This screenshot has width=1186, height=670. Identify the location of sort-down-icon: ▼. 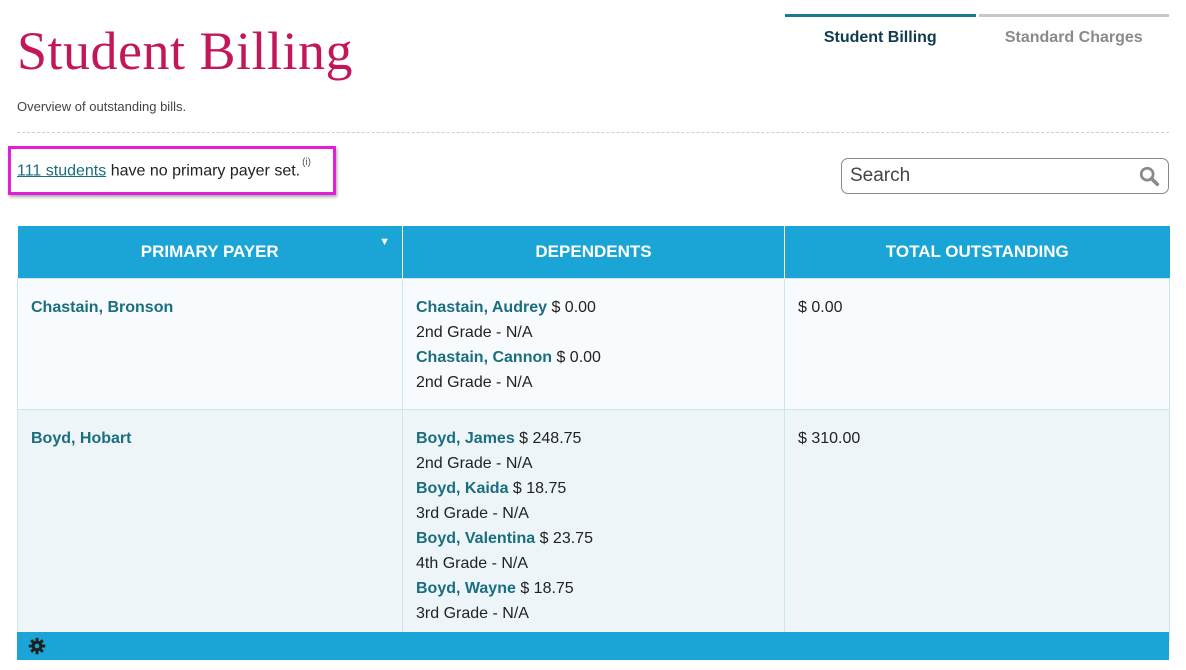
(384, 242).